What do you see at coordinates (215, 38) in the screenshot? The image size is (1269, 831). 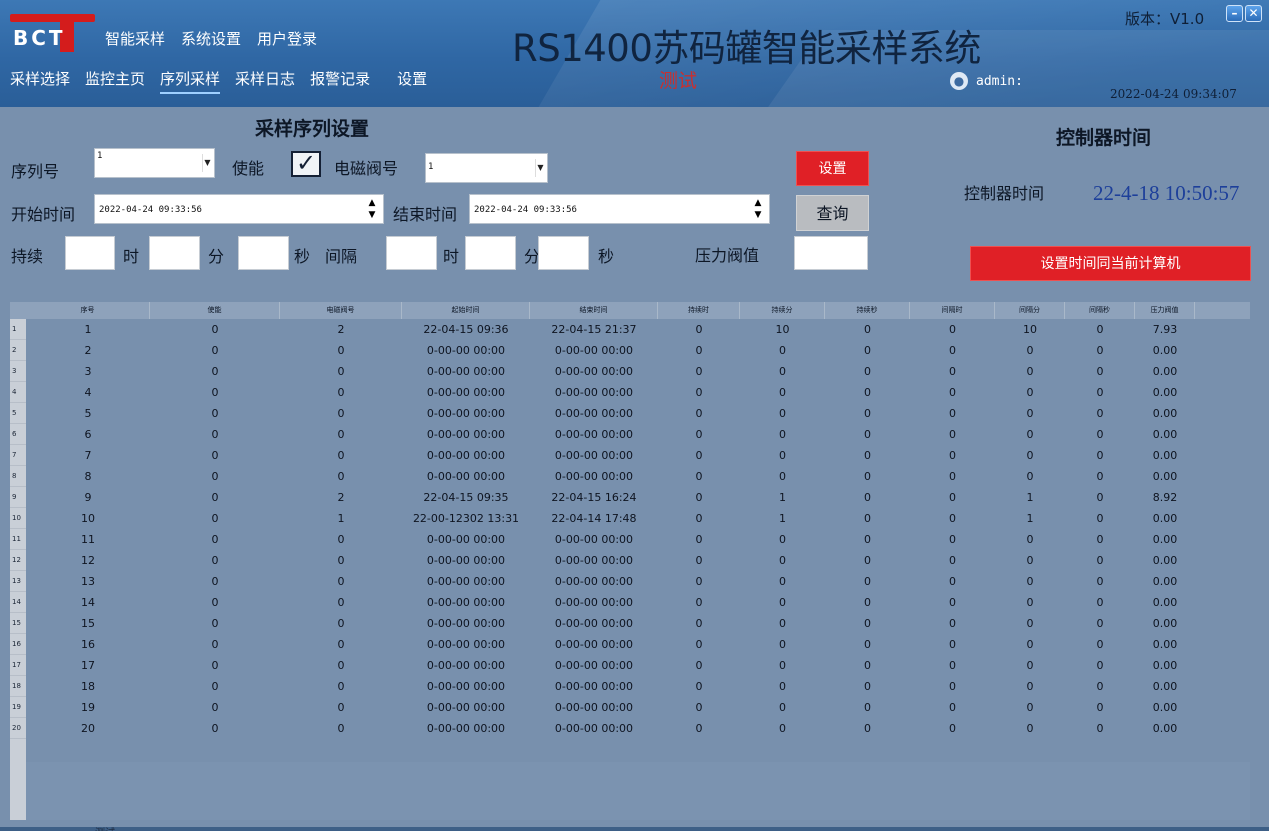 I see `menu-system-settings: 系统设置` at bounding box center [215, 38].